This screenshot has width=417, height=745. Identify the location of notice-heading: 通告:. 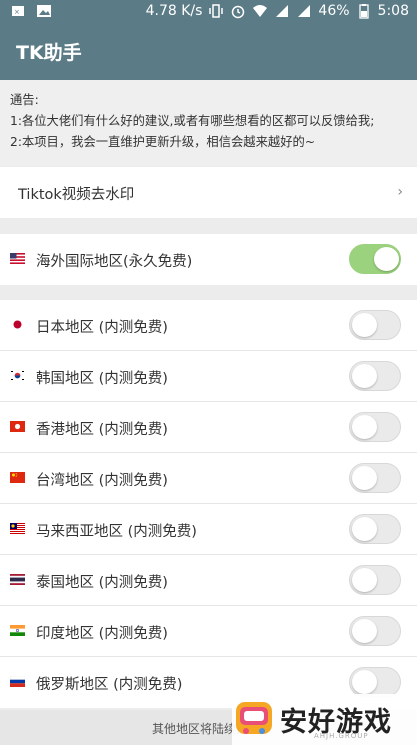
(24, 100).